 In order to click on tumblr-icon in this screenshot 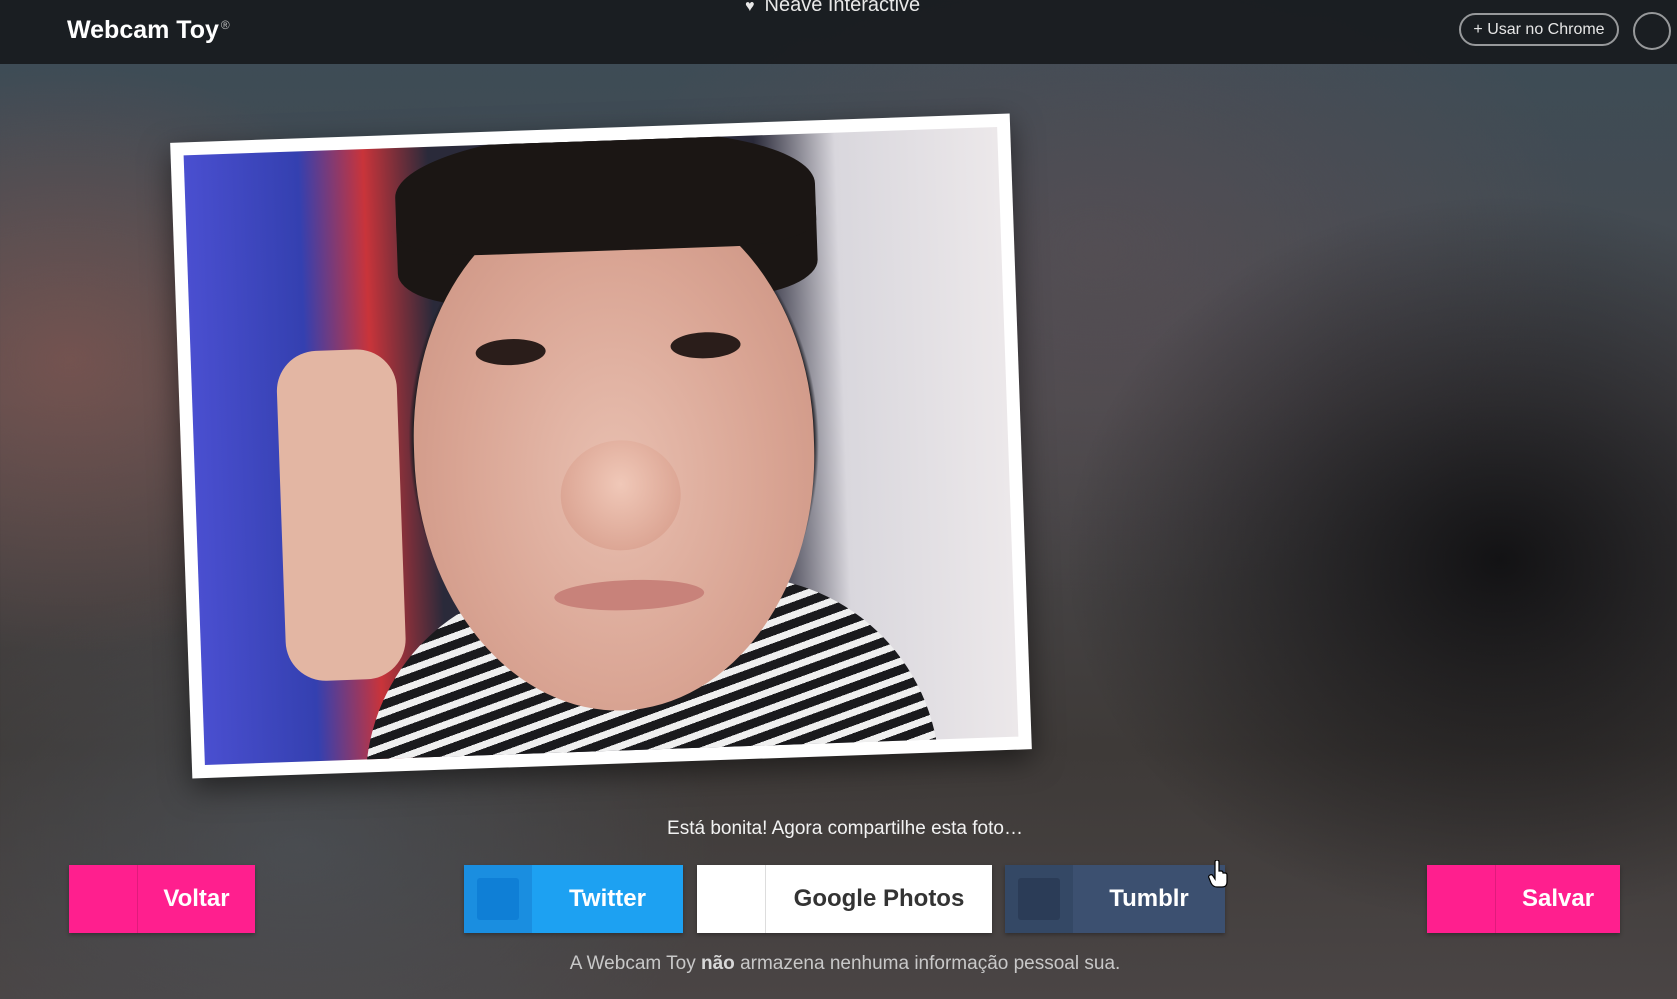, I will do `click(1039, 899)`.